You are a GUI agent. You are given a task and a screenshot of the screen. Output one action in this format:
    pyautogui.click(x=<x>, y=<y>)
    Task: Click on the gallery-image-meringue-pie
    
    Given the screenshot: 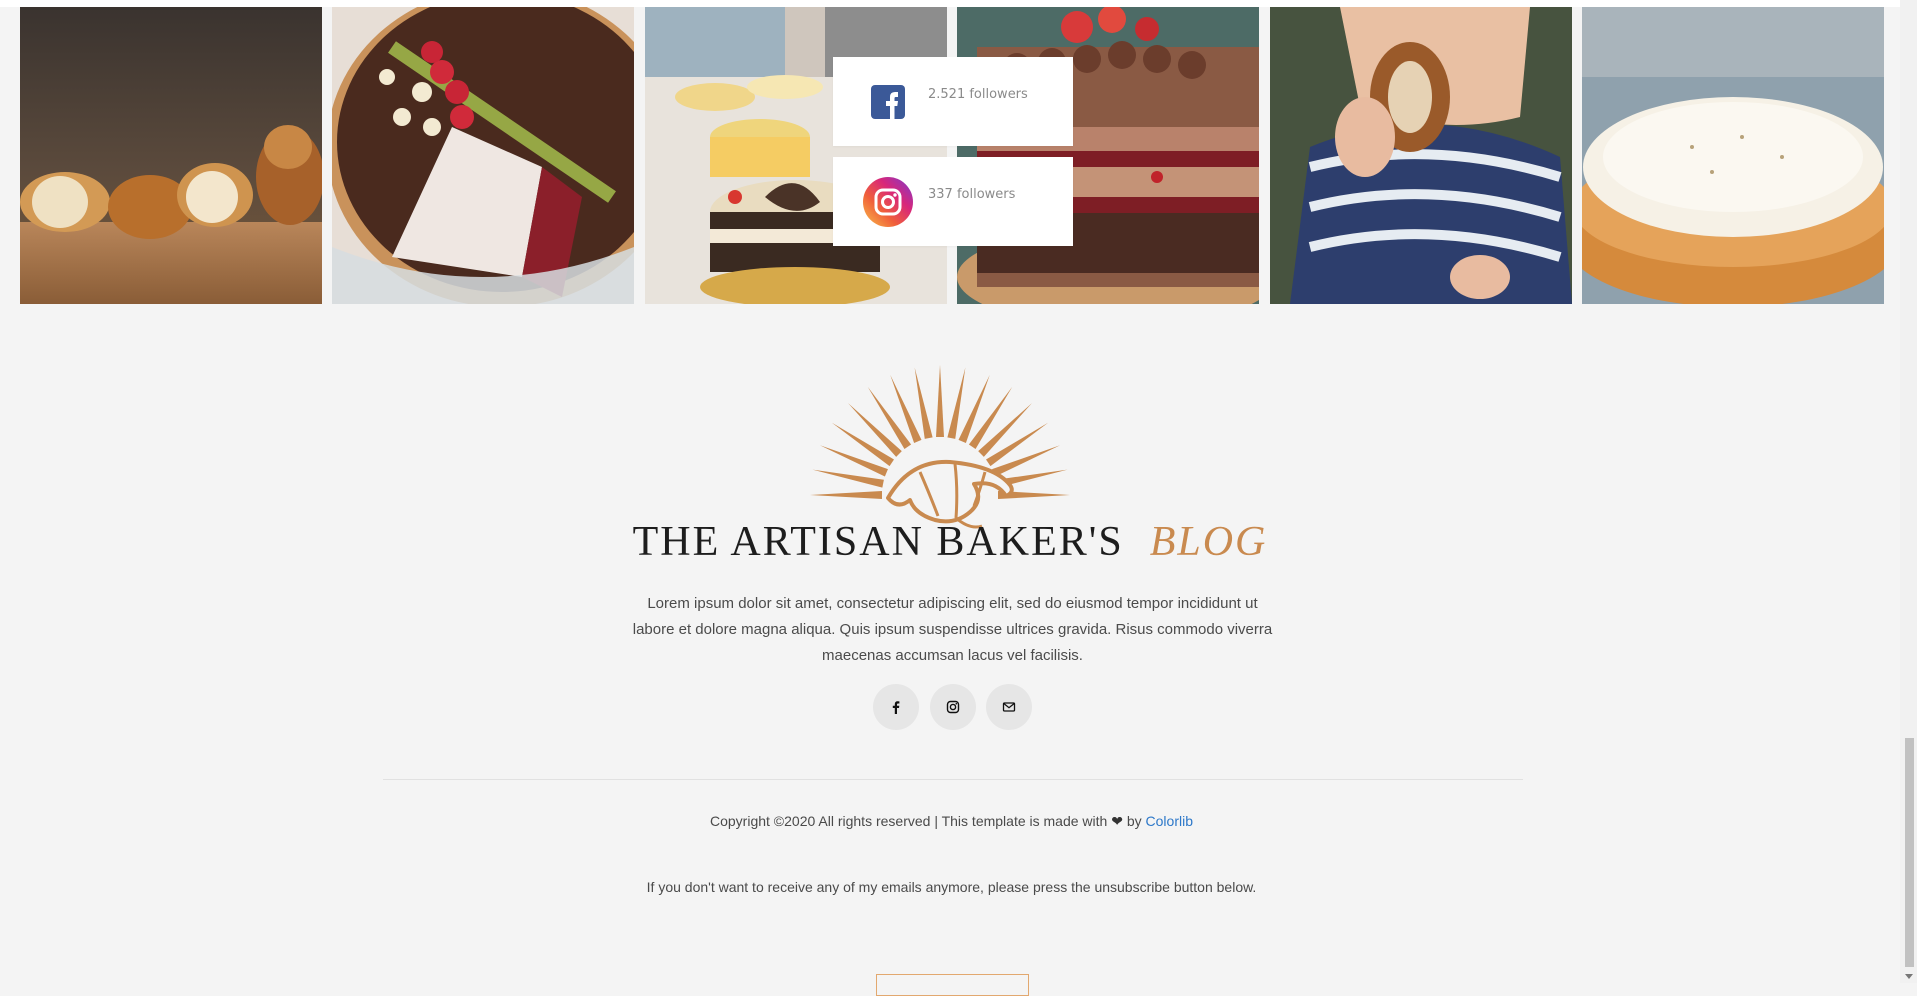 What is the action you would take?
    pyautogui.click(x=1733, y=155)
    